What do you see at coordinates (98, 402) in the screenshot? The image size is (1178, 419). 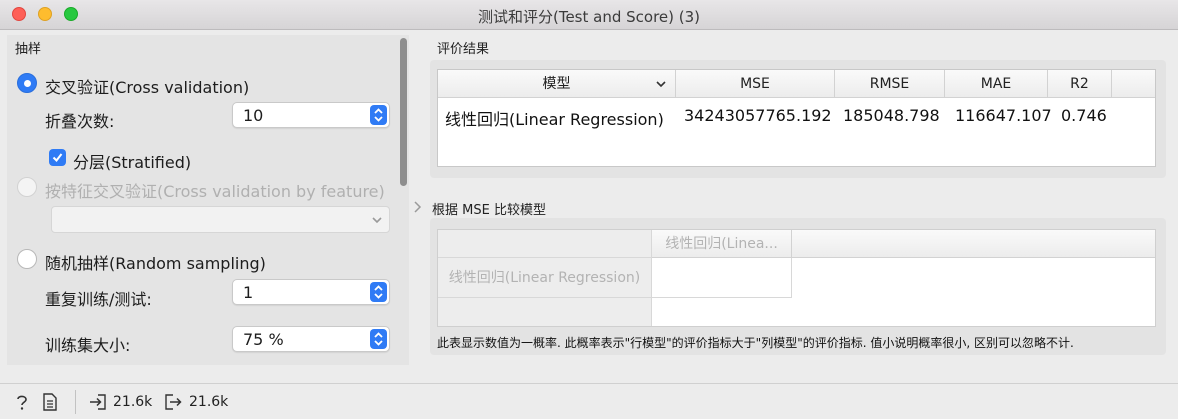 I see `input-data-icon` at bounding box center [98, 402].